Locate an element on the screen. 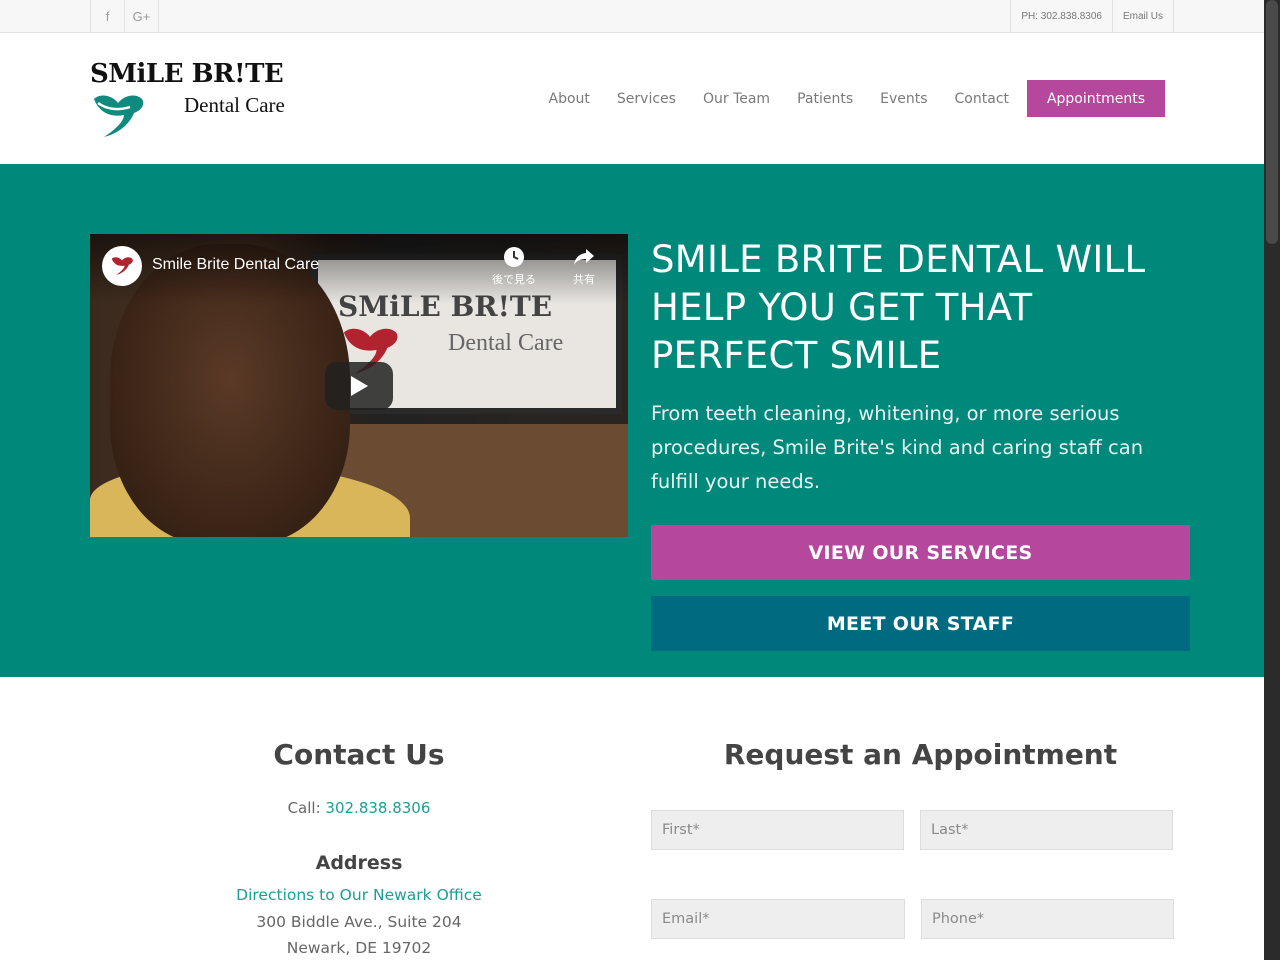  call-line: Call: 302.838.8306 is located at coordinates (359, 808).